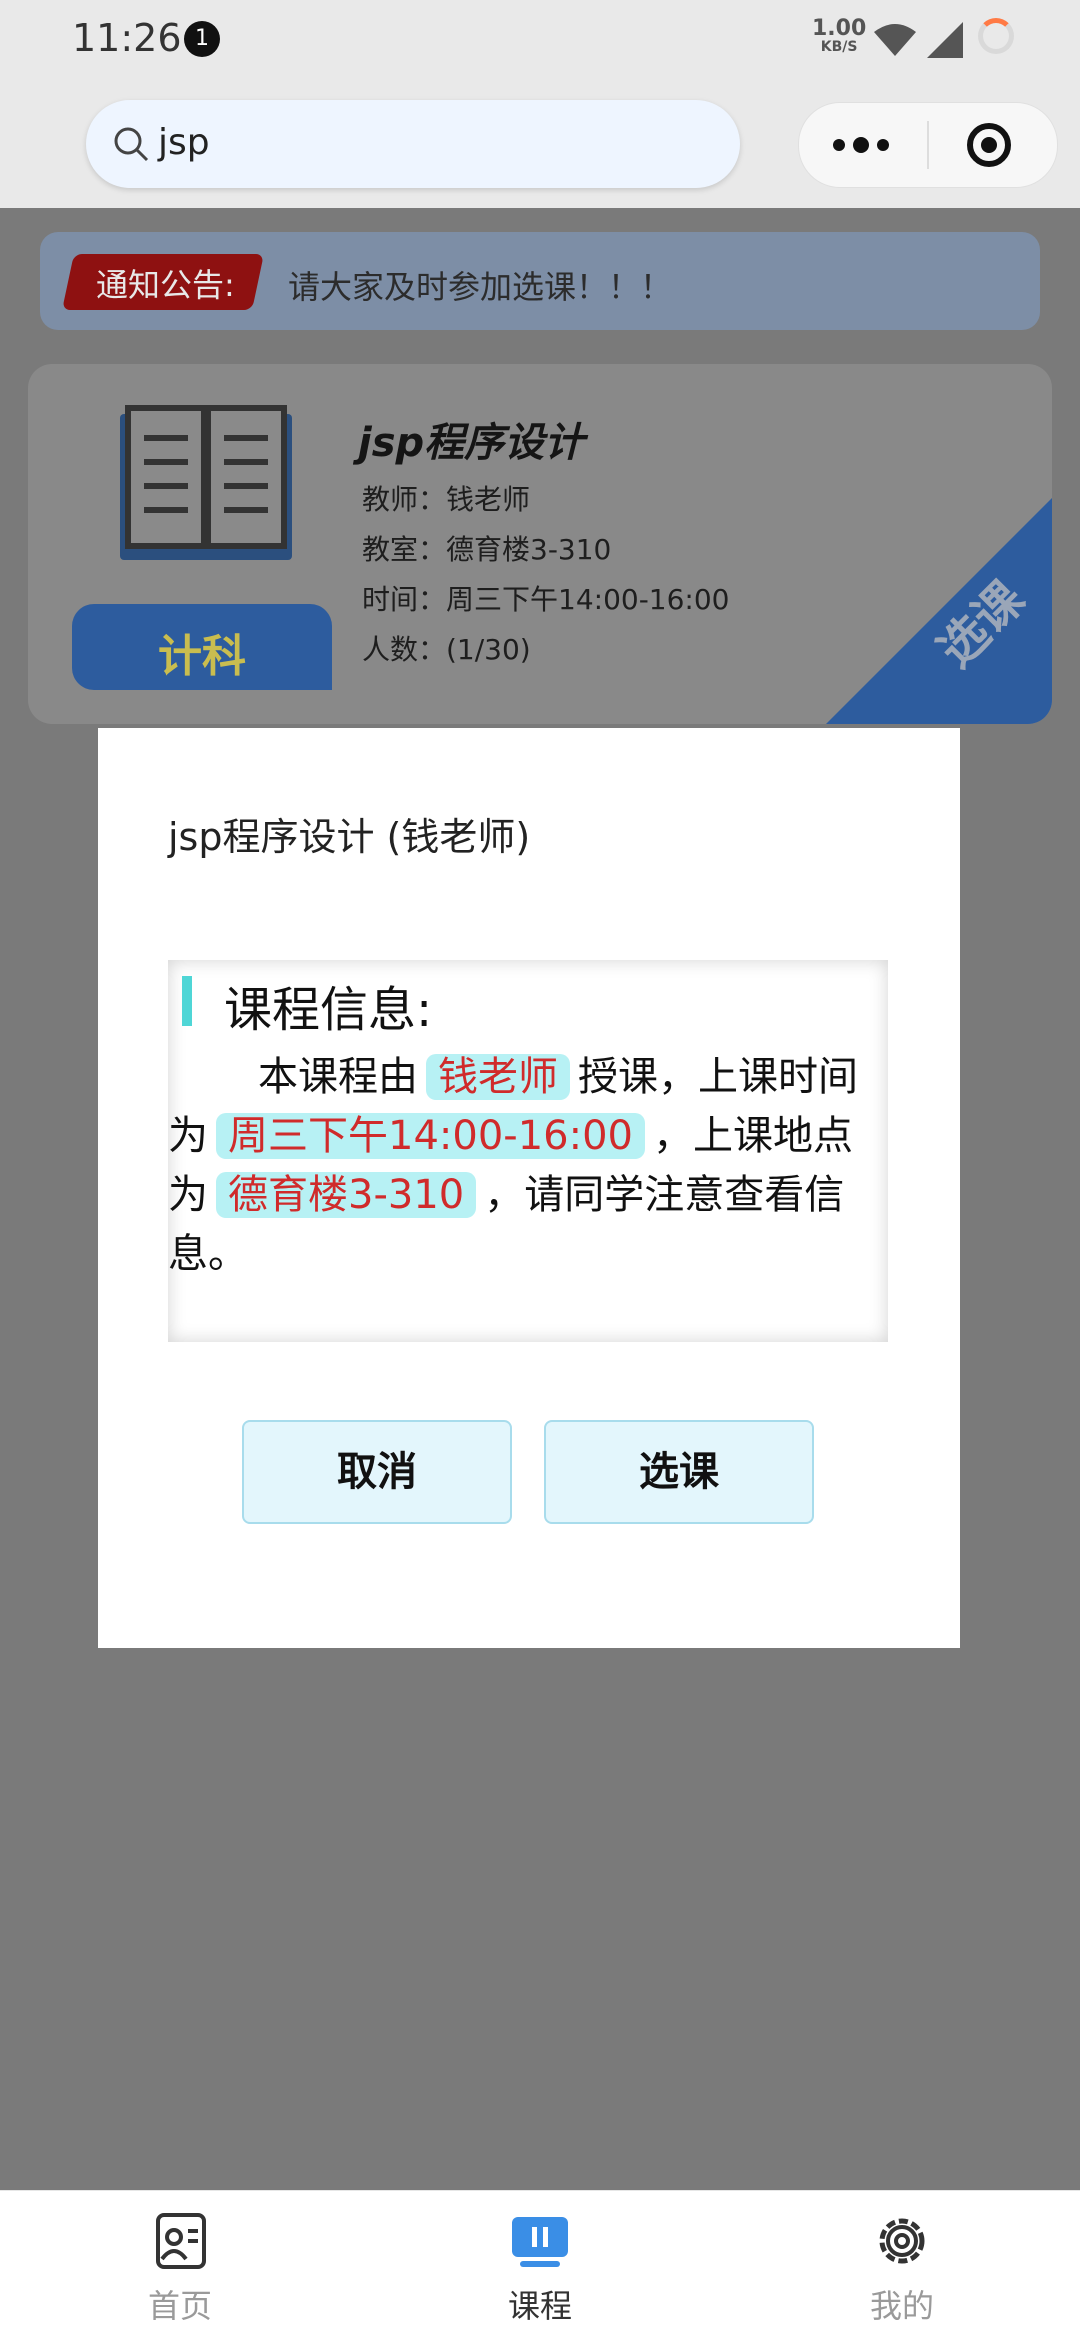 This screenshot has height=2341, width=1080. What do you see at coordinates (202, 656) in the screenshot?
I see `major-badge-text: 计科` at bounding box center [202, 656].